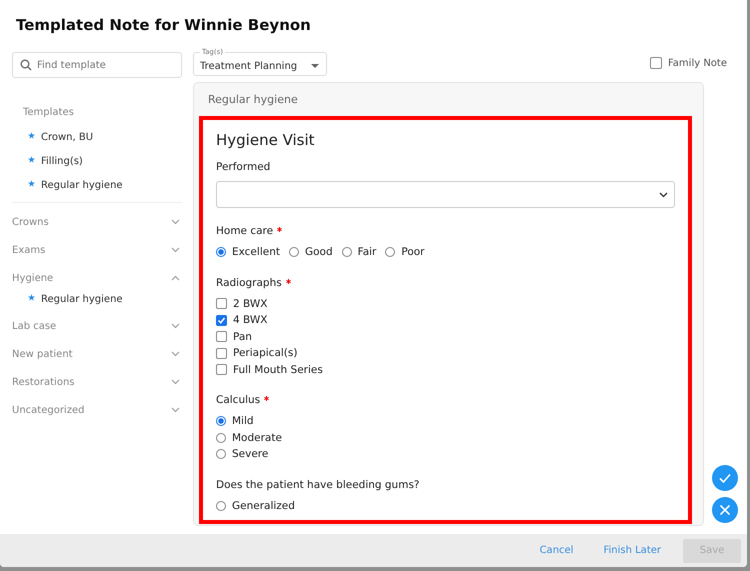 Image resolution: width=750 pixels, height=571 pixels. Describe the element at coordinates (248, 252) in the screenshot. I see `radio-option: Excellent` at that location.